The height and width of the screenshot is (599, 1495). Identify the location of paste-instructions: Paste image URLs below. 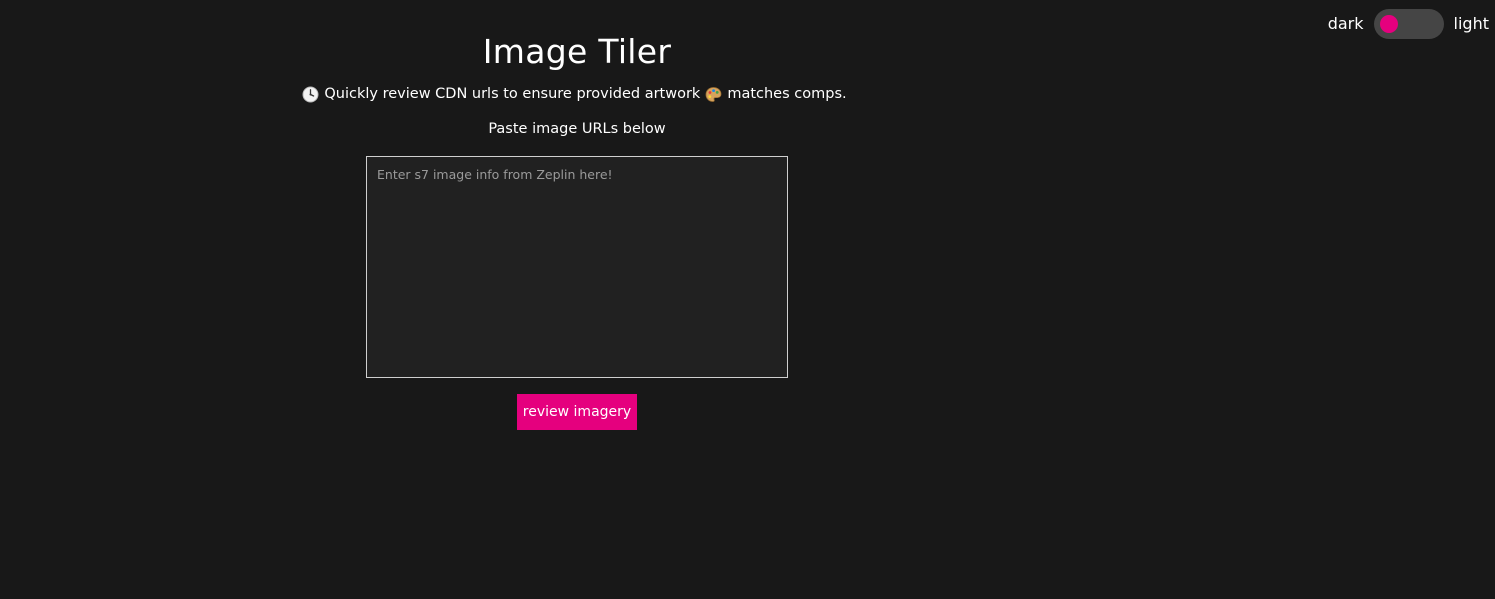
(577, 129).